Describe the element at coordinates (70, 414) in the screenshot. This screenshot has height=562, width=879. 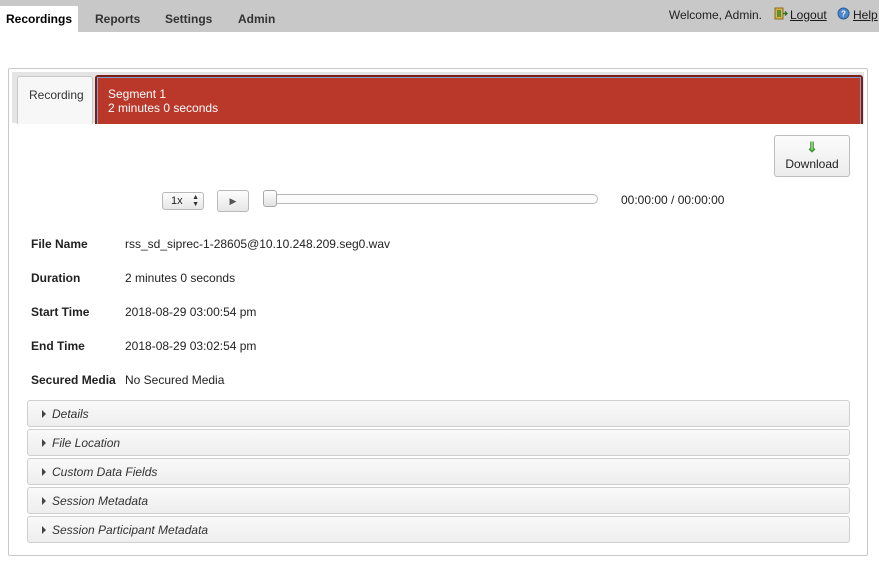
I see `section-title: Details` at that location.